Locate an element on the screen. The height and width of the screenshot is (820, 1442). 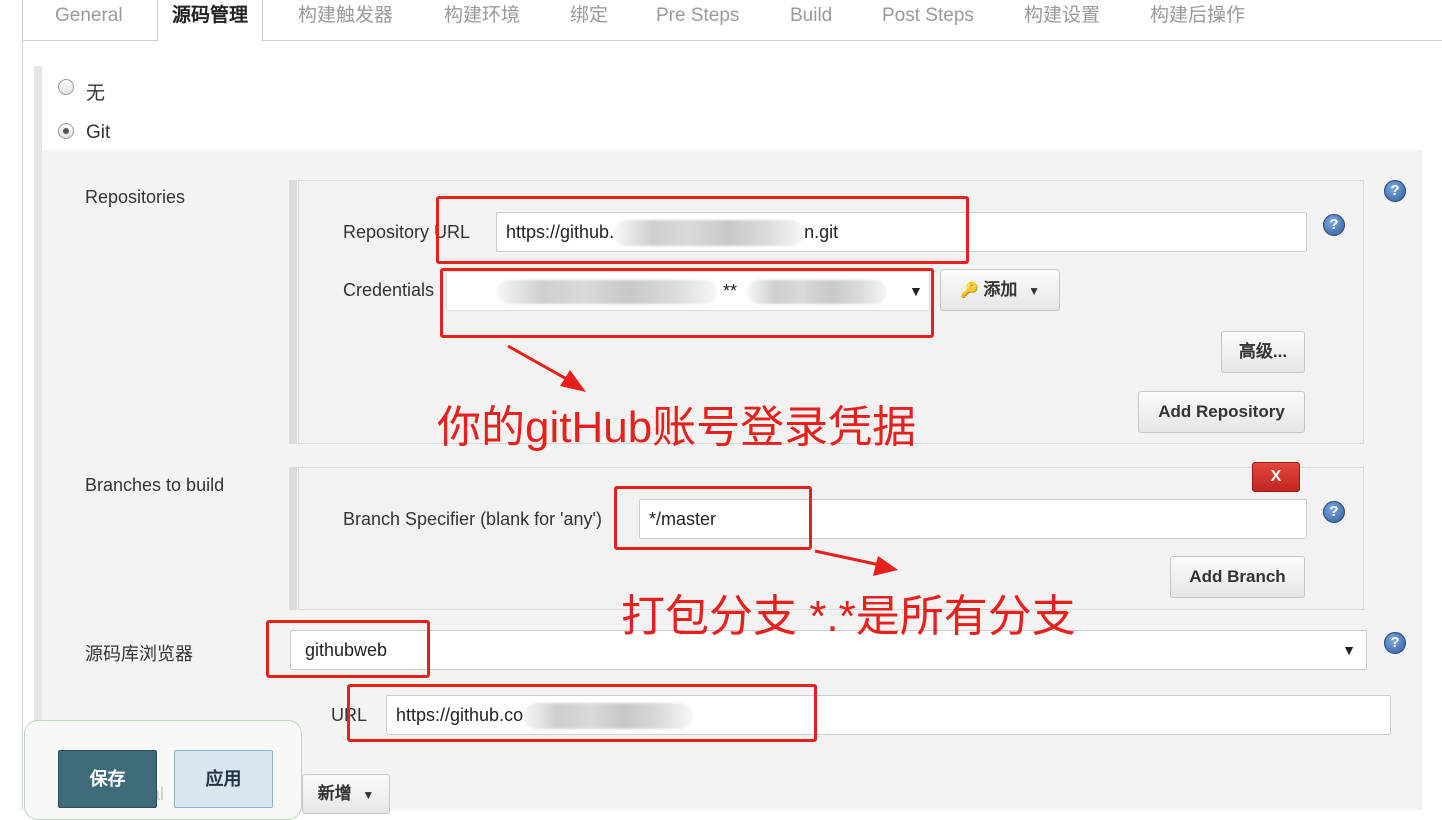
arrow-head-branch is located at coordinates (885, 566).